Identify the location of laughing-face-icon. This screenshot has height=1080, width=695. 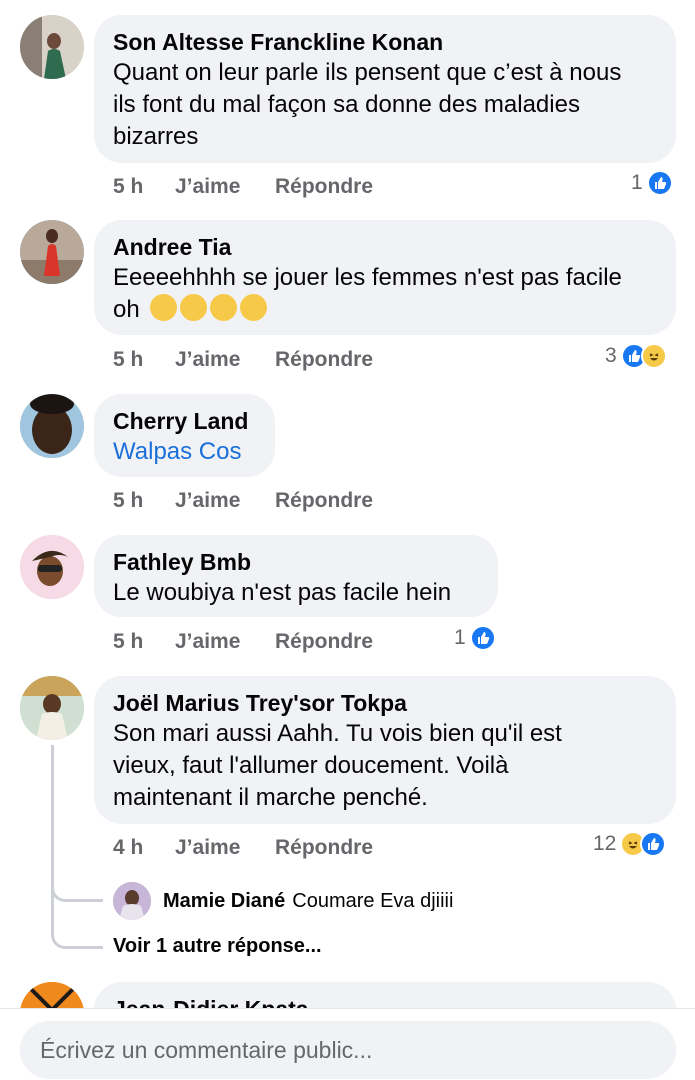
(653, 356).